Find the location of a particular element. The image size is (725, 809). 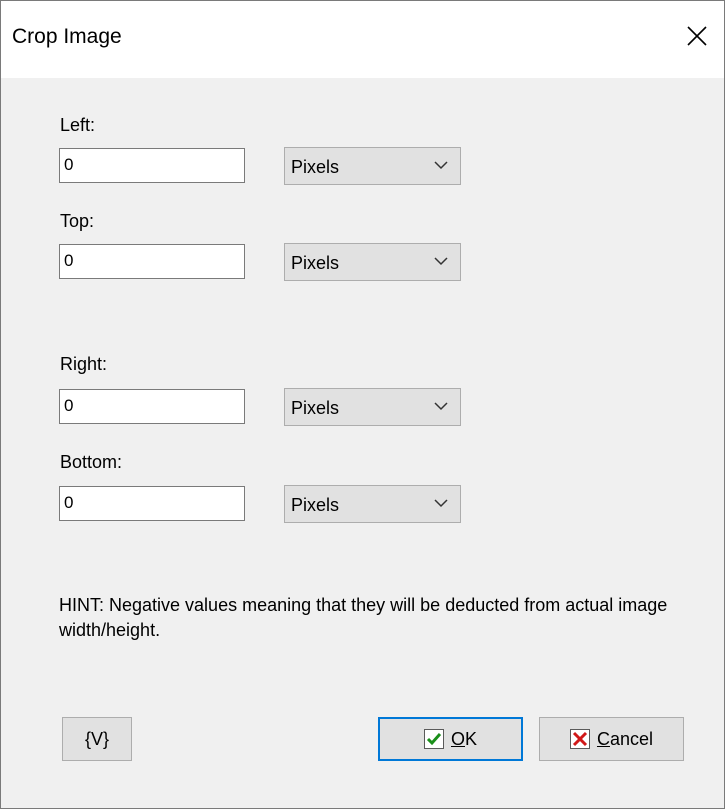

title-bar: Crop Image is located at coordinates (362, 39).